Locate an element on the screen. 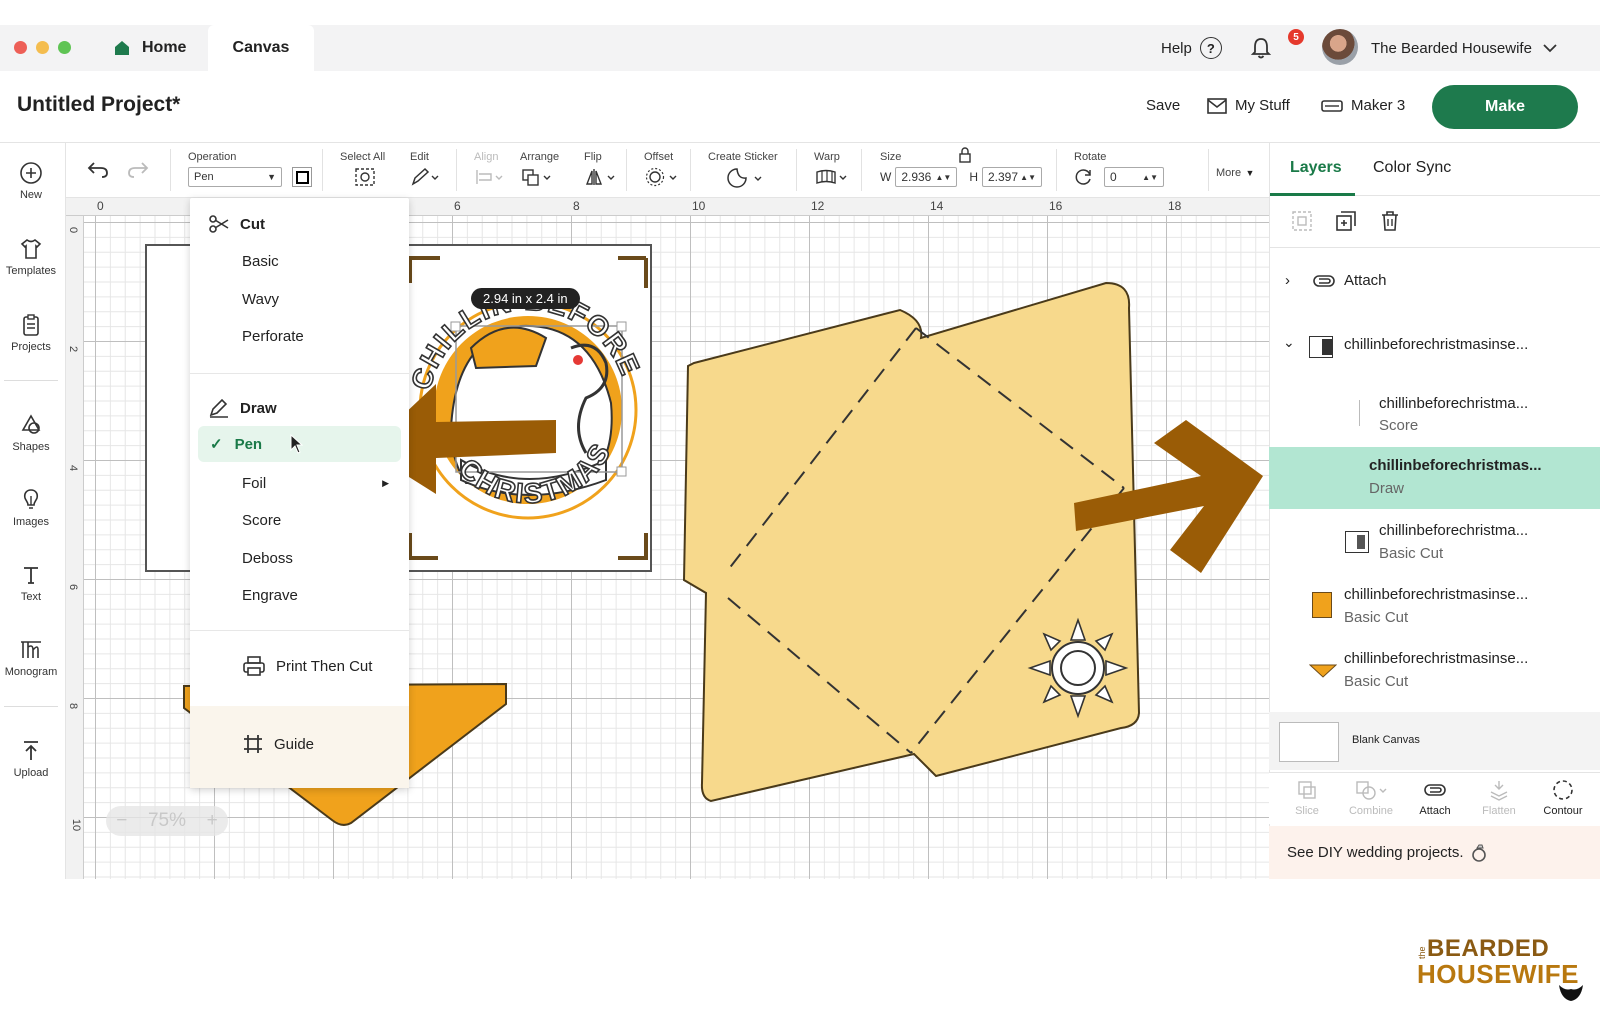 Image resolution: width=1600 pixels, height=1017 pixels. maximize-window-icon is located at coordinates (64, 47).